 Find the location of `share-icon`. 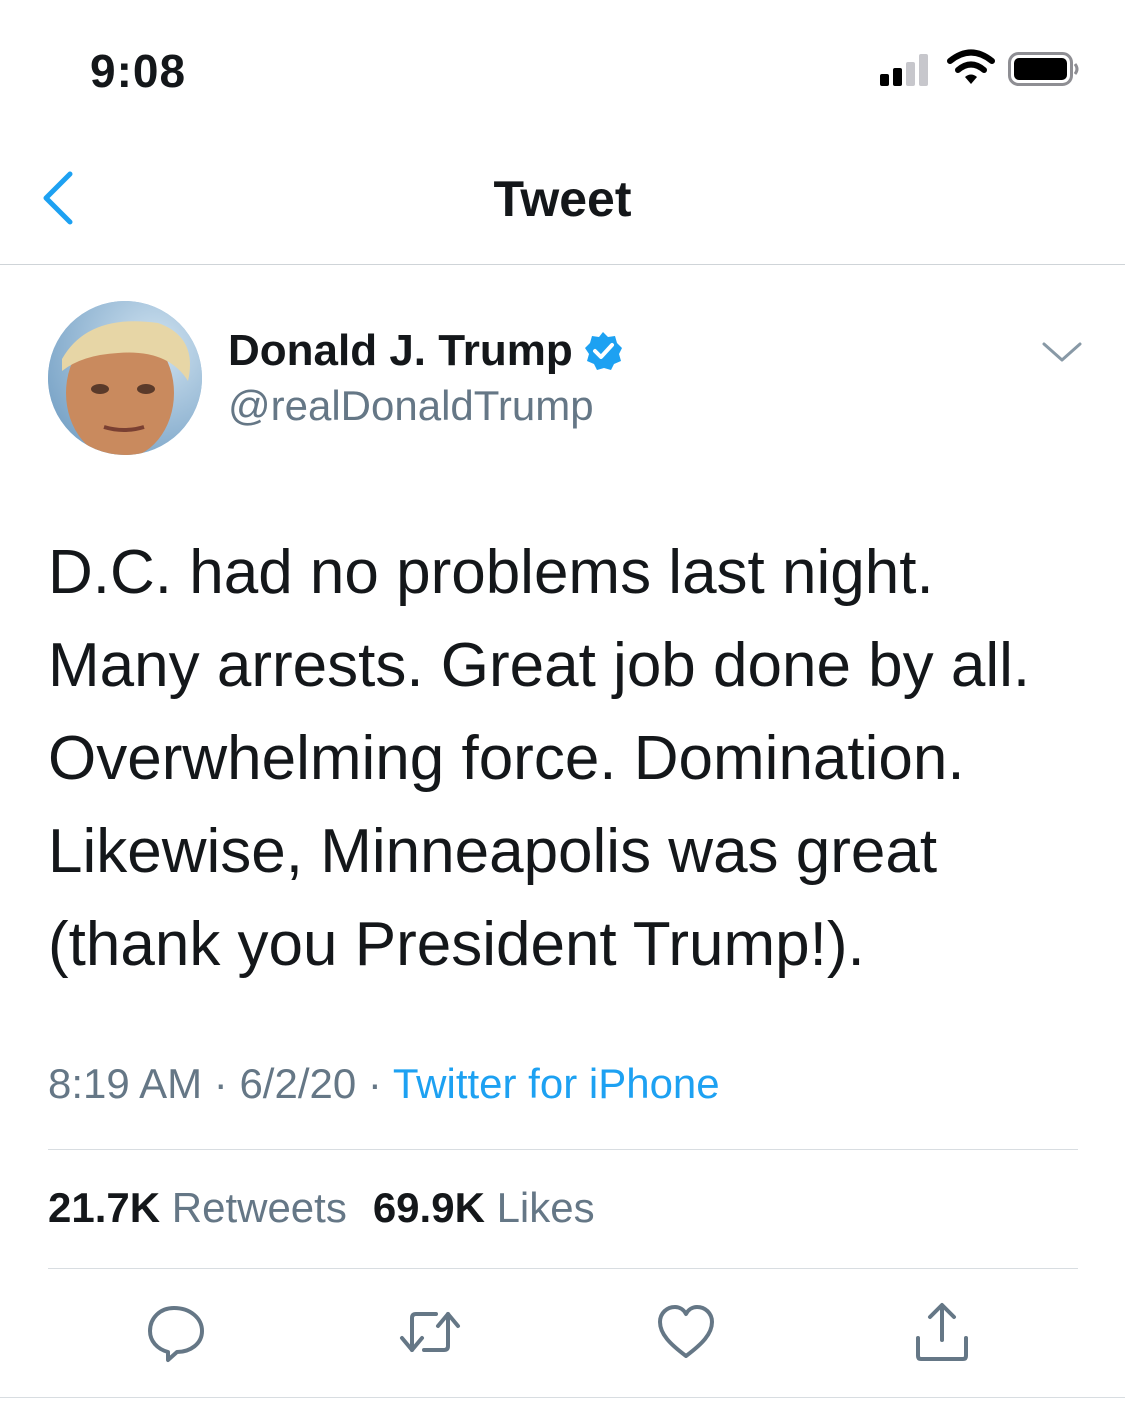

share-icon is located at coordinates (942, 1332).